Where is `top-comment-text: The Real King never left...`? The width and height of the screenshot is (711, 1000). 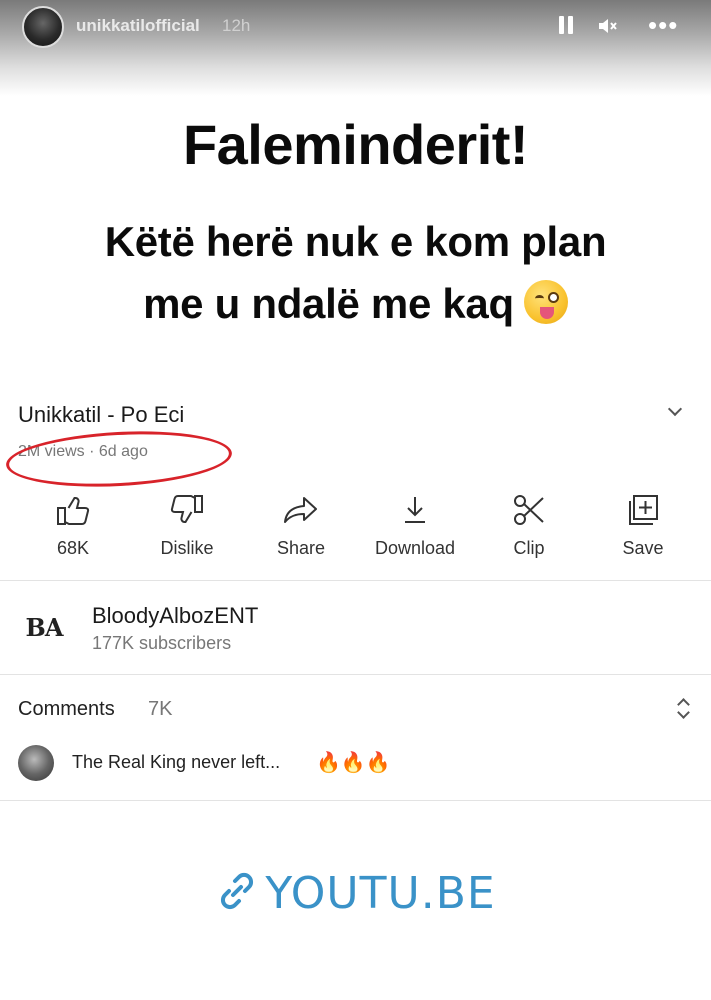
top-comment-text: The Real King never left... is located at coordinates (176, 762).